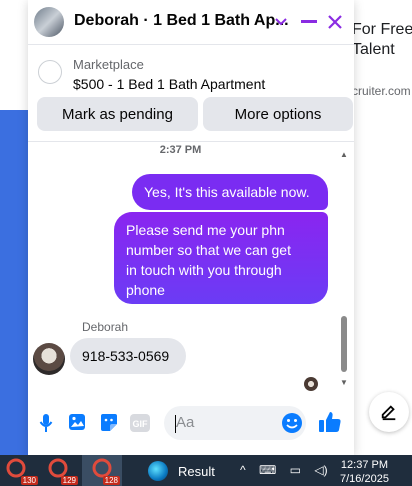  Describe the element at coordinates (117, 114) in the screenshot. I see `mark-as-pending-button: Mark as pending` at that location.